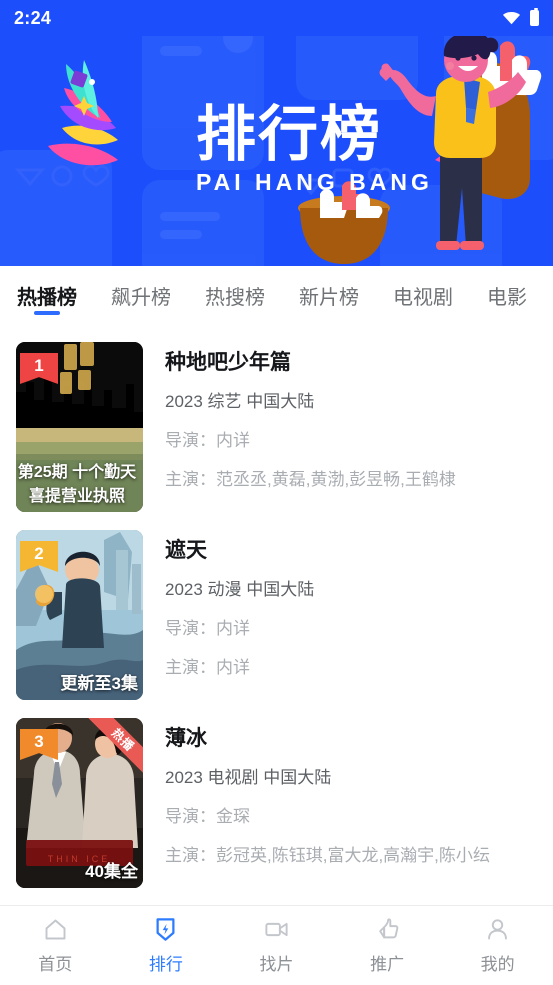  I want to click on rank-shield-icon, so click(165, 929).